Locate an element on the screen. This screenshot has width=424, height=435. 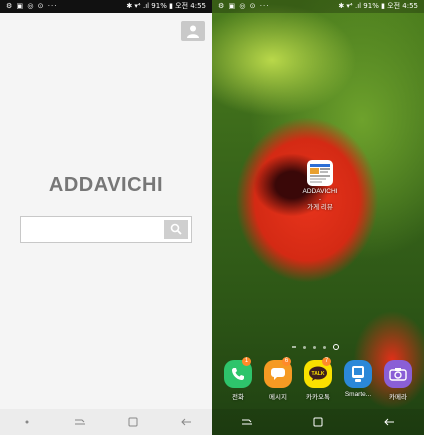
app-dock: 1 전화 6 메시지 TALK 7 카카오톡 Smarte... 카메라 is located at coordinates (318, 379).